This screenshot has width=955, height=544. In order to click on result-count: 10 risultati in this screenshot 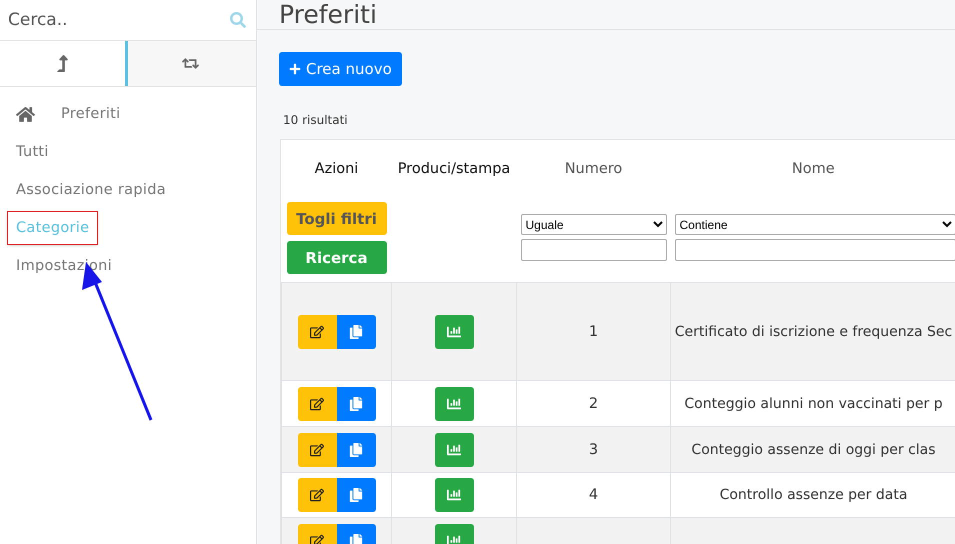, I will do `click(315, 120)`.